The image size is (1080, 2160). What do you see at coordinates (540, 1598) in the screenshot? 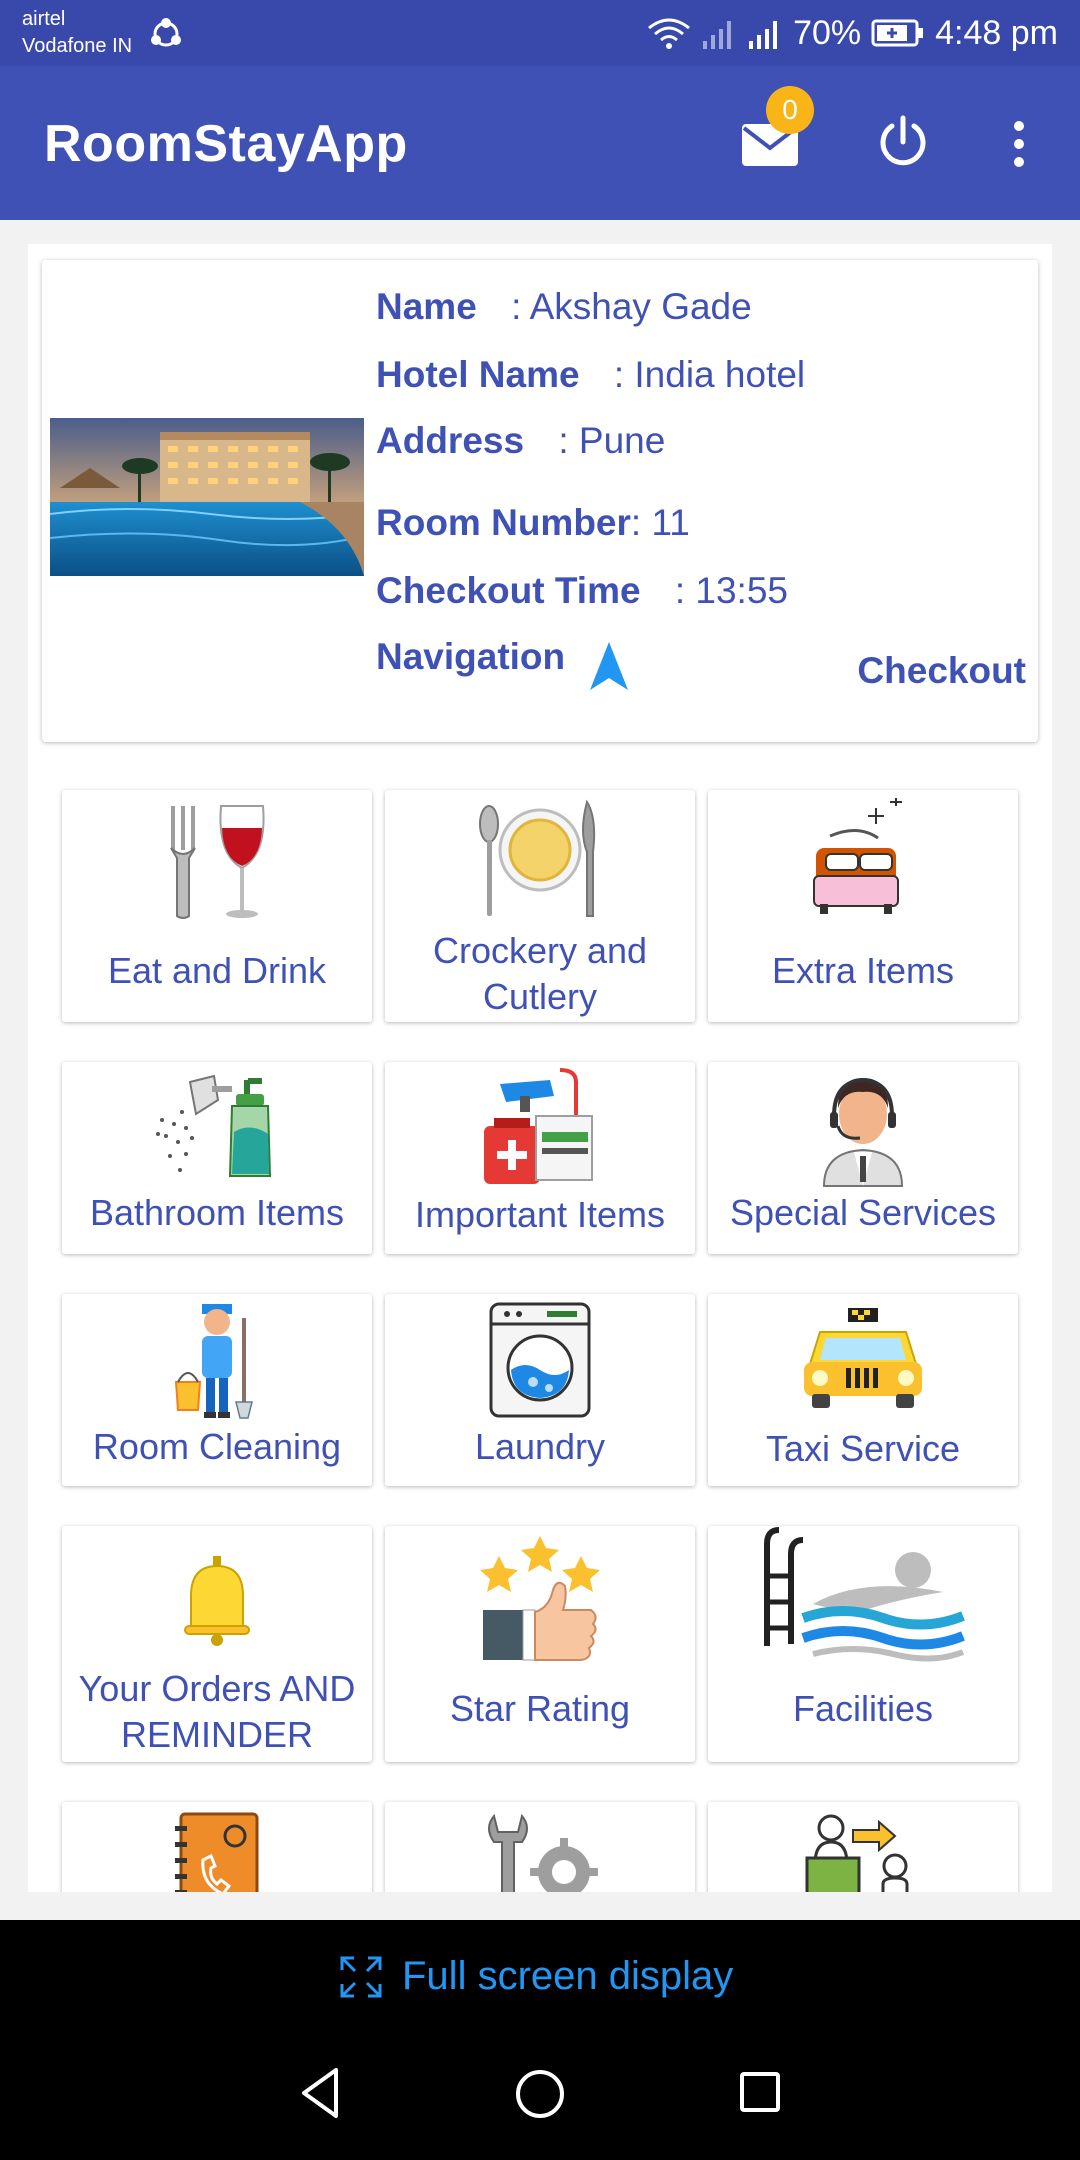
I see `stars-thumbs-up-icon` at bounding box center [540, 1598].